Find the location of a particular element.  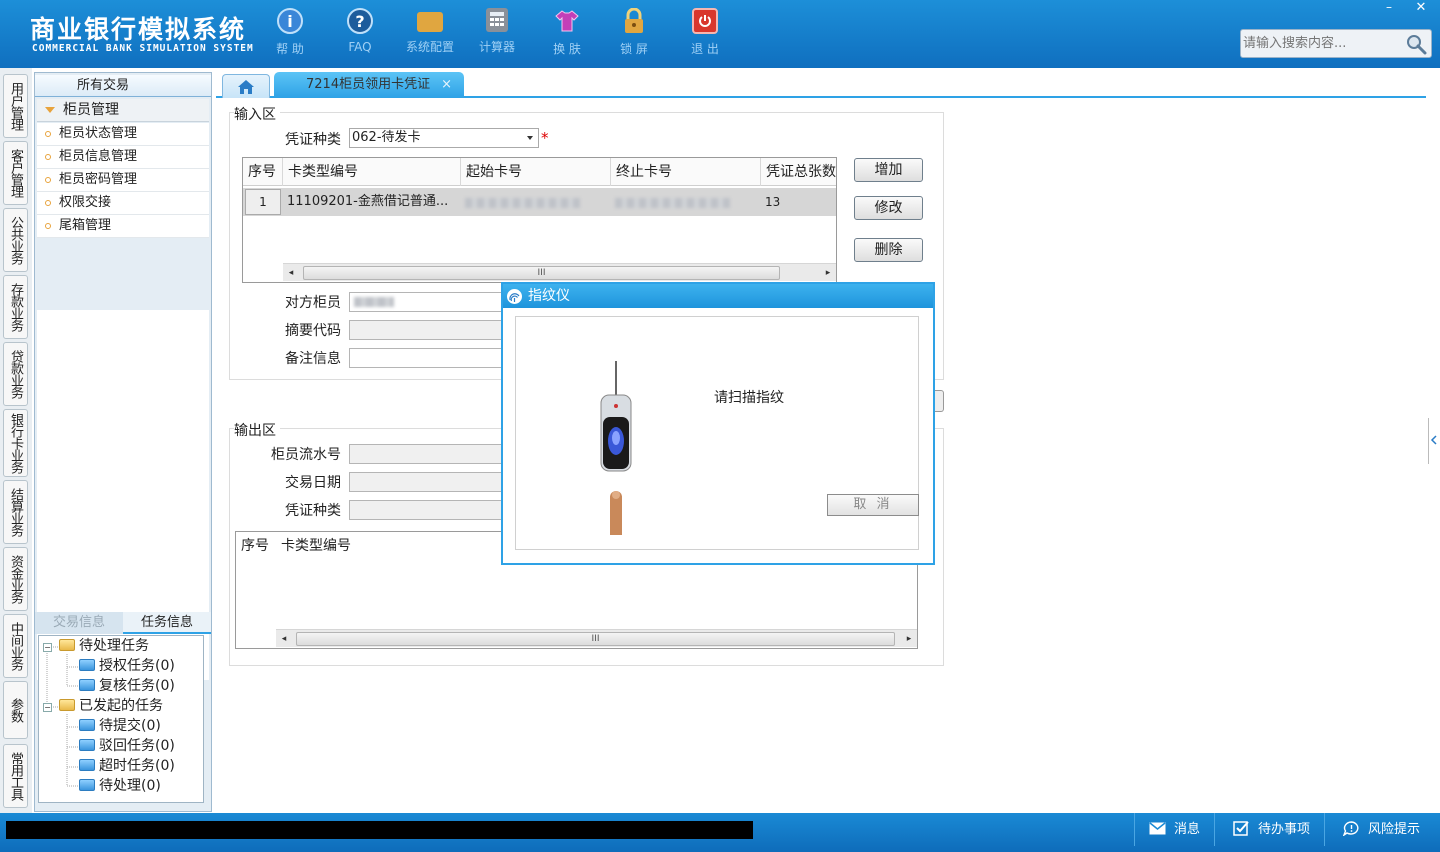

tab-transaction-info: 交易信息 is located at coordinates (79, 623).